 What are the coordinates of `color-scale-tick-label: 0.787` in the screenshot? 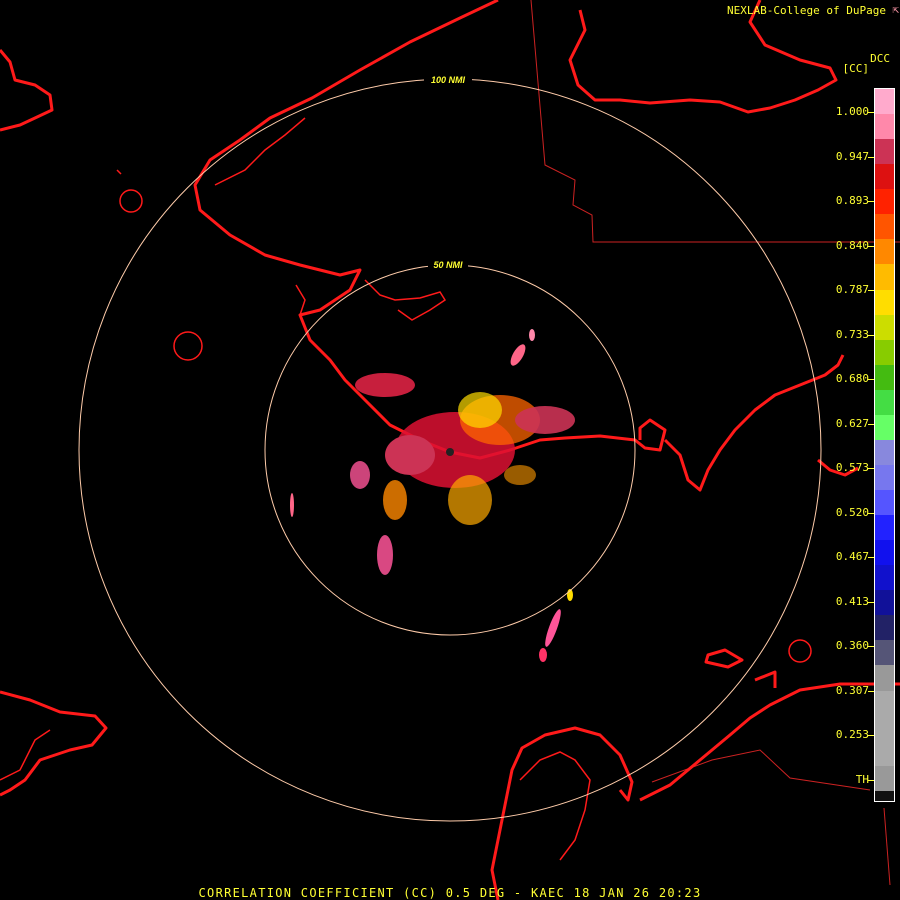 It's located at (852, 289).